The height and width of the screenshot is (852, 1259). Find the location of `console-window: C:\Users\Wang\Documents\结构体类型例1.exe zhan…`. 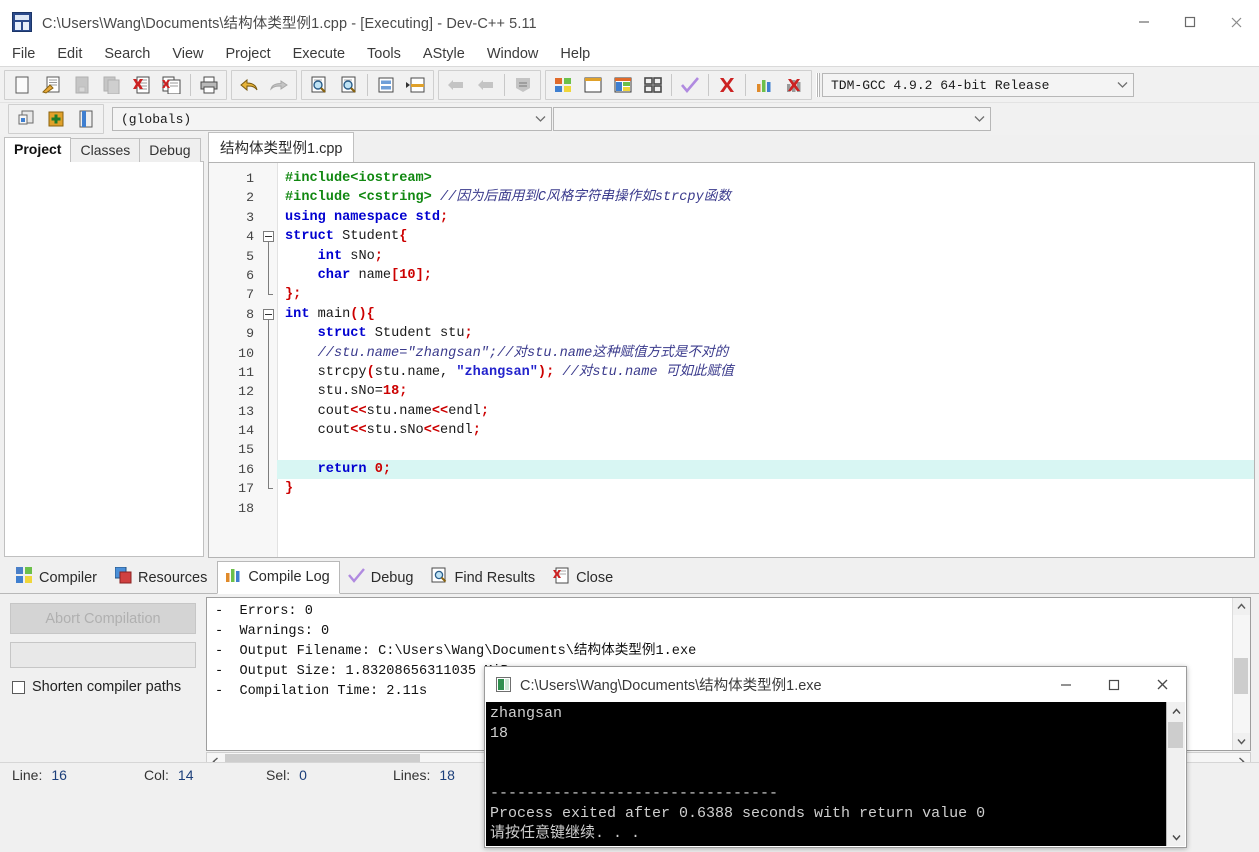

console-window: C:\Users\Wang\Documents\结构体类型例1.exe zhan… is located at coordinates (835, 757).